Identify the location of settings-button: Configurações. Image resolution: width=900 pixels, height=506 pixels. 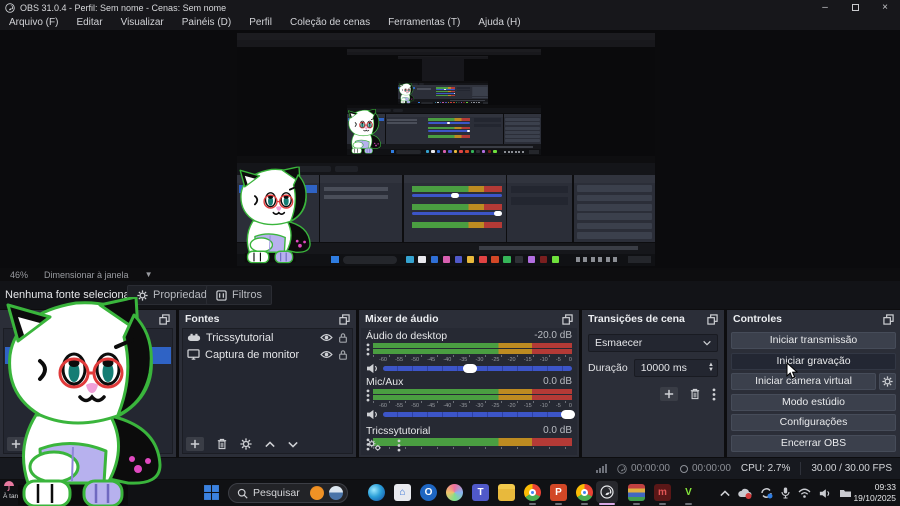
(813, 422).